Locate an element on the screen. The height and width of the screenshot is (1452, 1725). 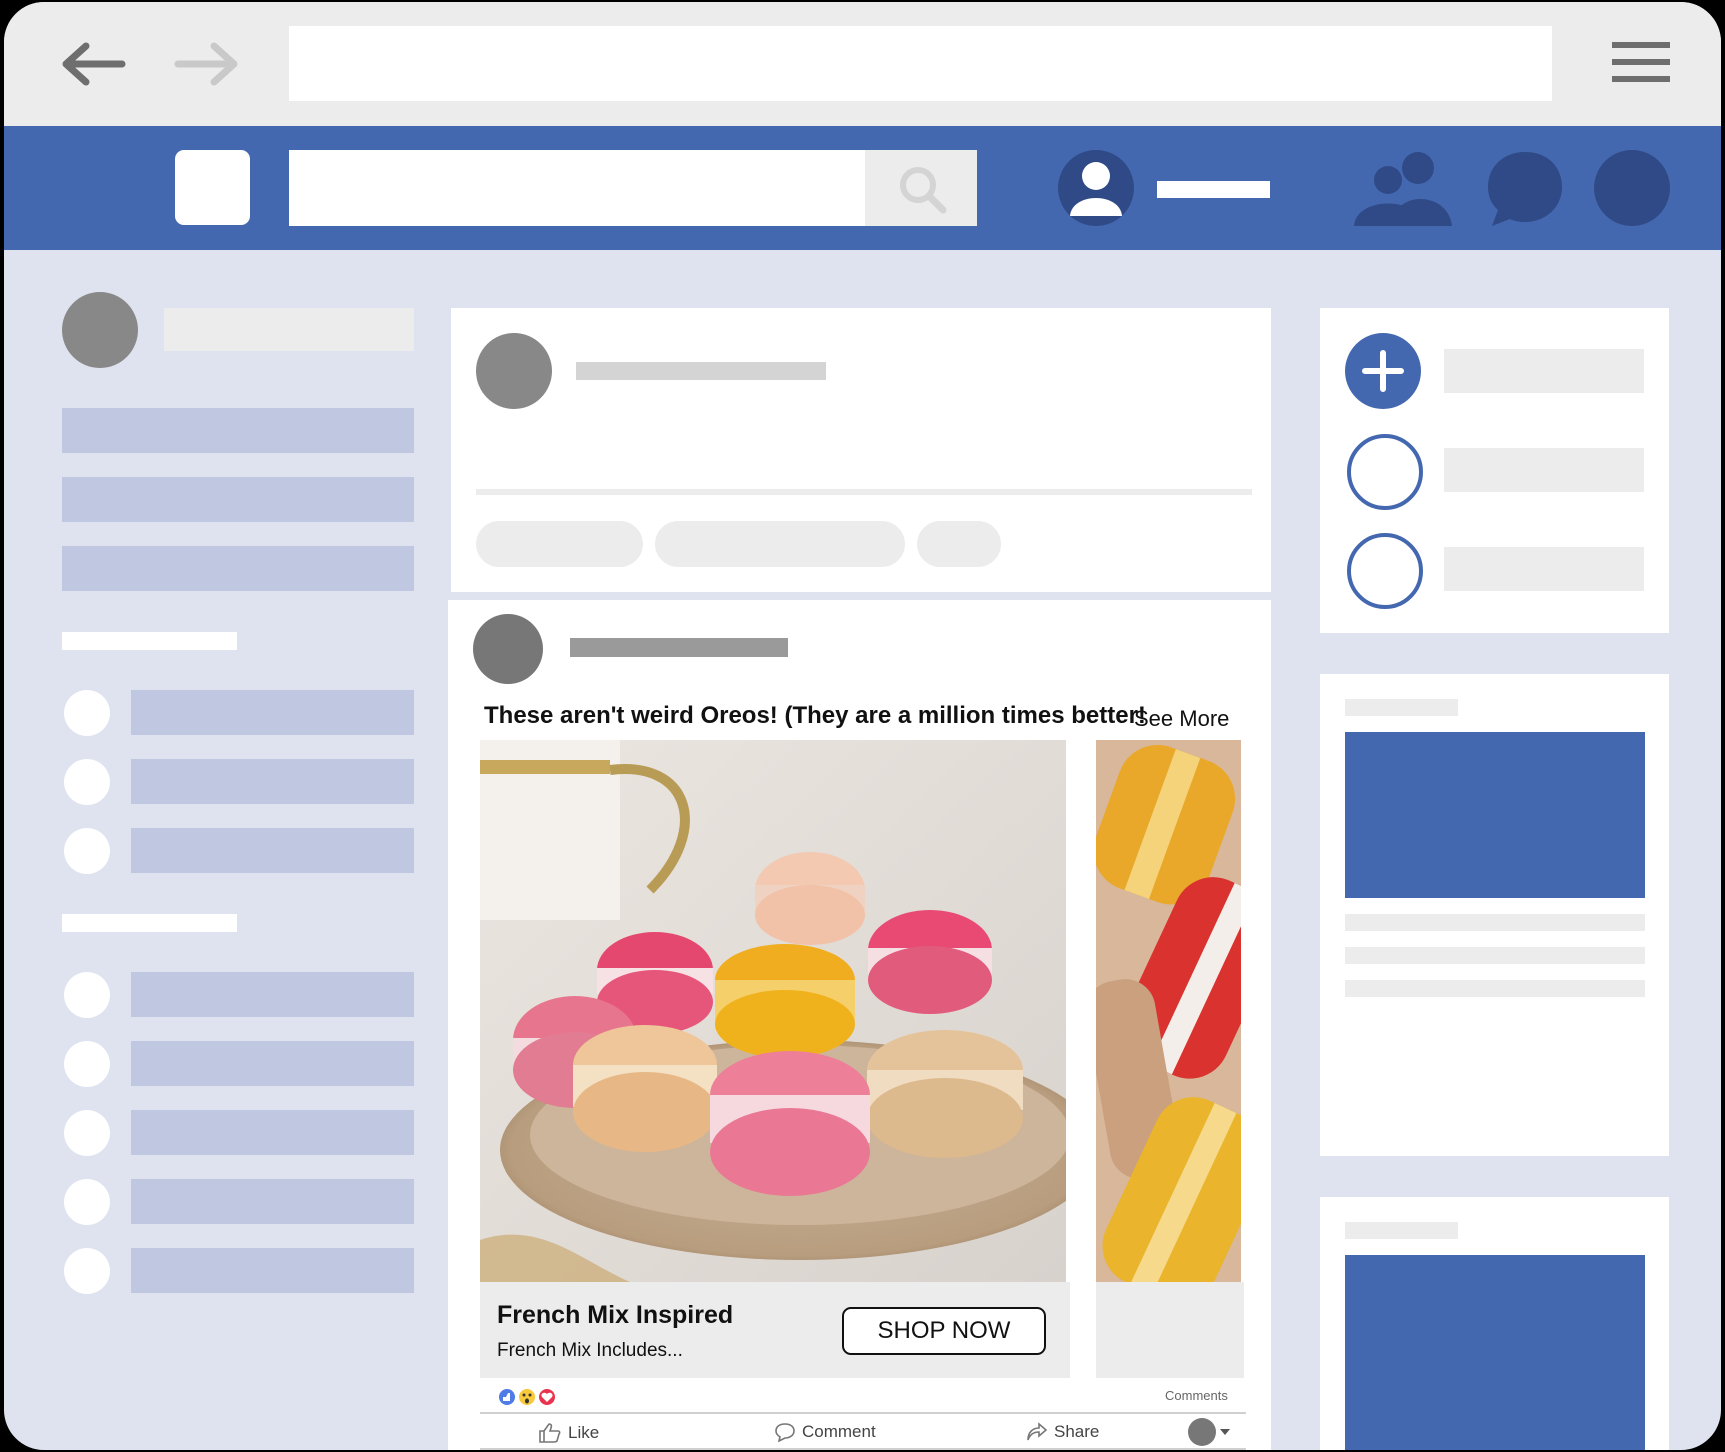
comments-count-label: Comments is located at coordinates (1196, 1395).